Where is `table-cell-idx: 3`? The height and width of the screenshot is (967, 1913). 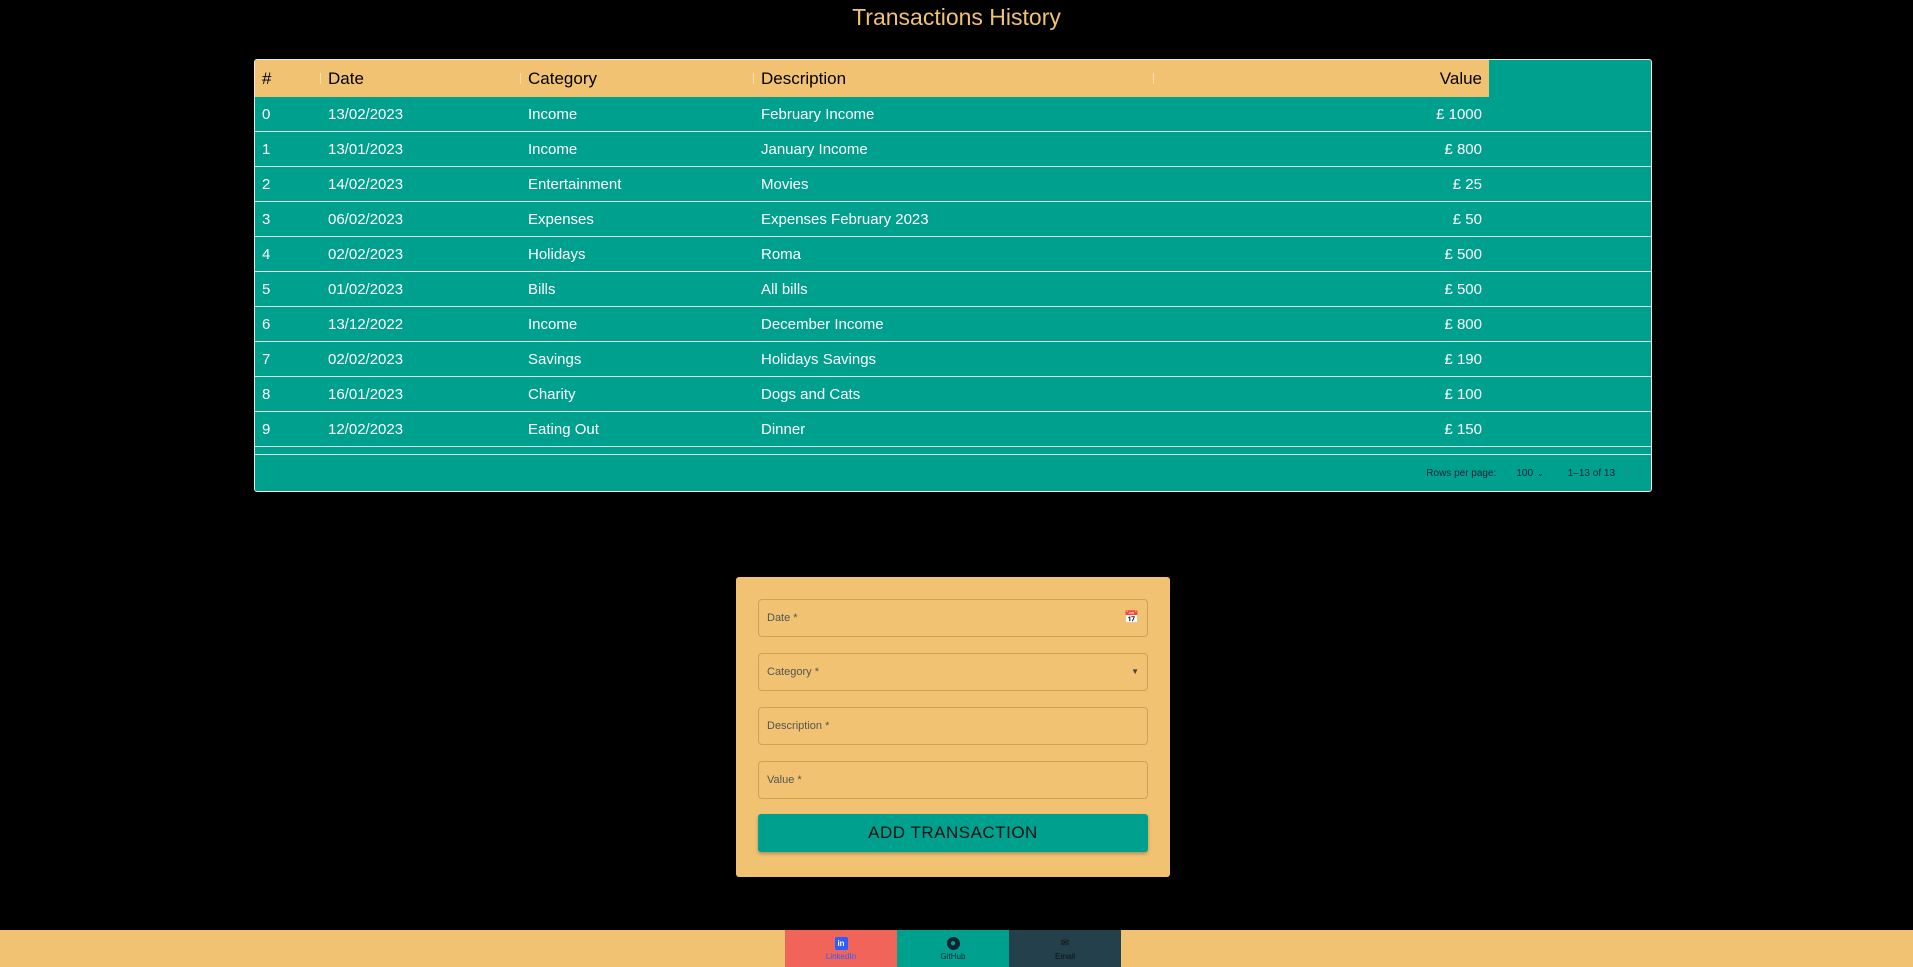 table-cell-idx: 3 is located at coordinates (266, 219).